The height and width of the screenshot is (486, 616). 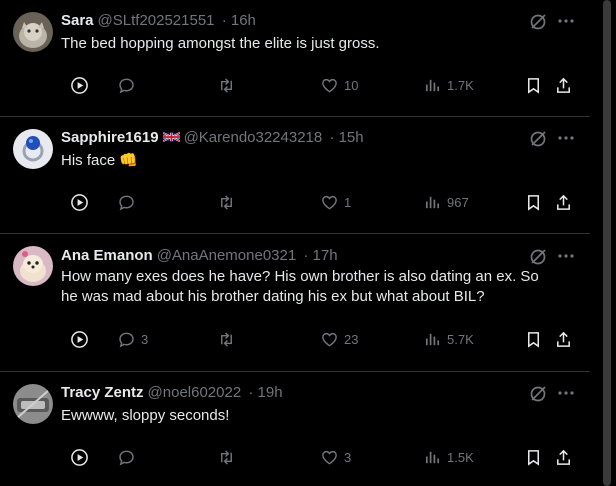 What do you see at coordinates (171, 137) in the screenshot?
I see `uk-flag-icon` at bounding box center [171, 137].